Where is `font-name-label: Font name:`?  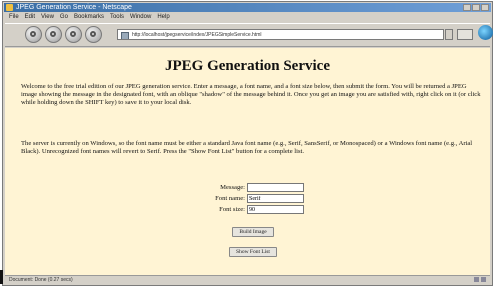
font-name-label: Font name: is located at coordinates (230, 198).